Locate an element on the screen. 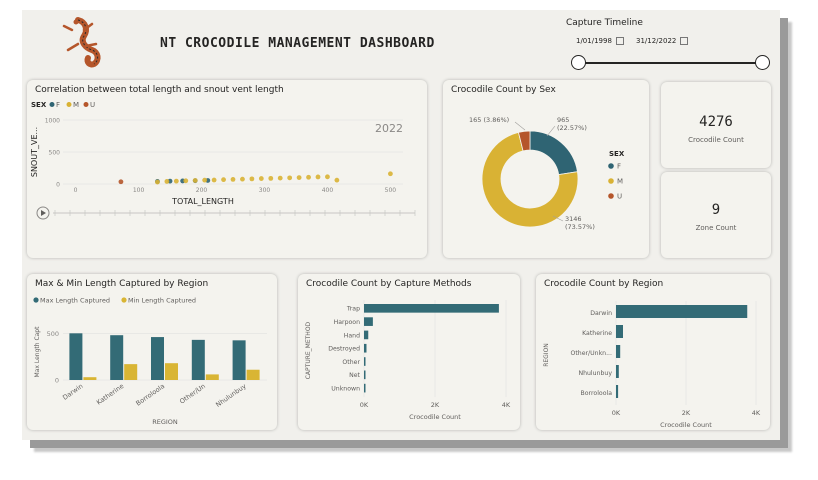  donut-legend-label-U: U is located at coordinates (619, 197).